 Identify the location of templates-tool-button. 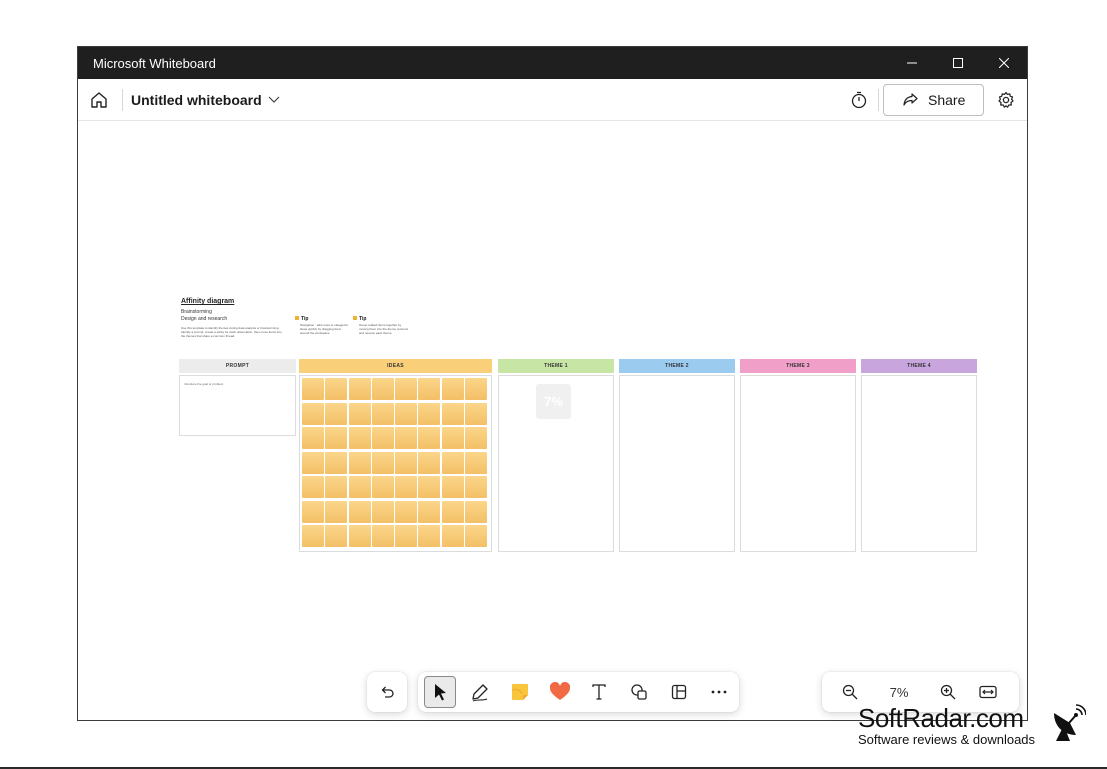
(679, 692).